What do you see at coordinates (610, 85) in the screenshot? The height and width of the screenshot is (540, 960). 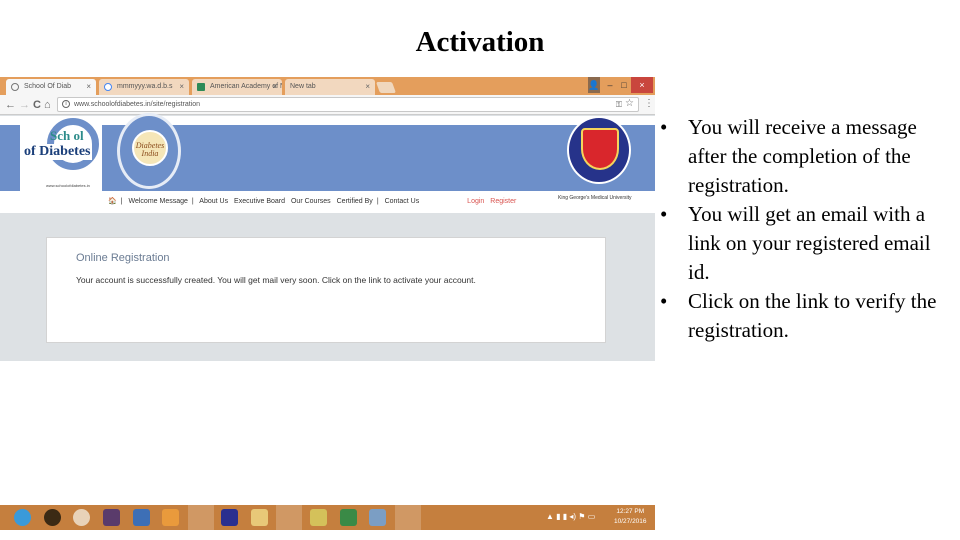 I see `minimize-button: –` at bounding box center [610, 85].